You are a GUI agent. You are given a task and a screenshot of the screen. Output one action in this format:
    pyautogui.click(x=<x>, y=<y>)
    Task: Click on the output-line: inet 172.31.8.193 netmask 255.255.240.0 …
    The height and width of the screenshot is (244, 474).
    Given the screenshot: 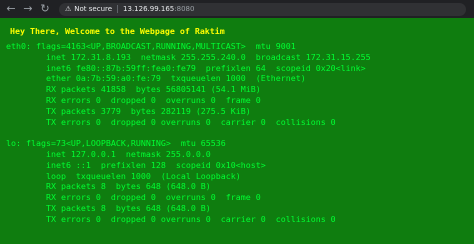 What is the action you would take?
    pyautogui.click(x=188, y=56)
    